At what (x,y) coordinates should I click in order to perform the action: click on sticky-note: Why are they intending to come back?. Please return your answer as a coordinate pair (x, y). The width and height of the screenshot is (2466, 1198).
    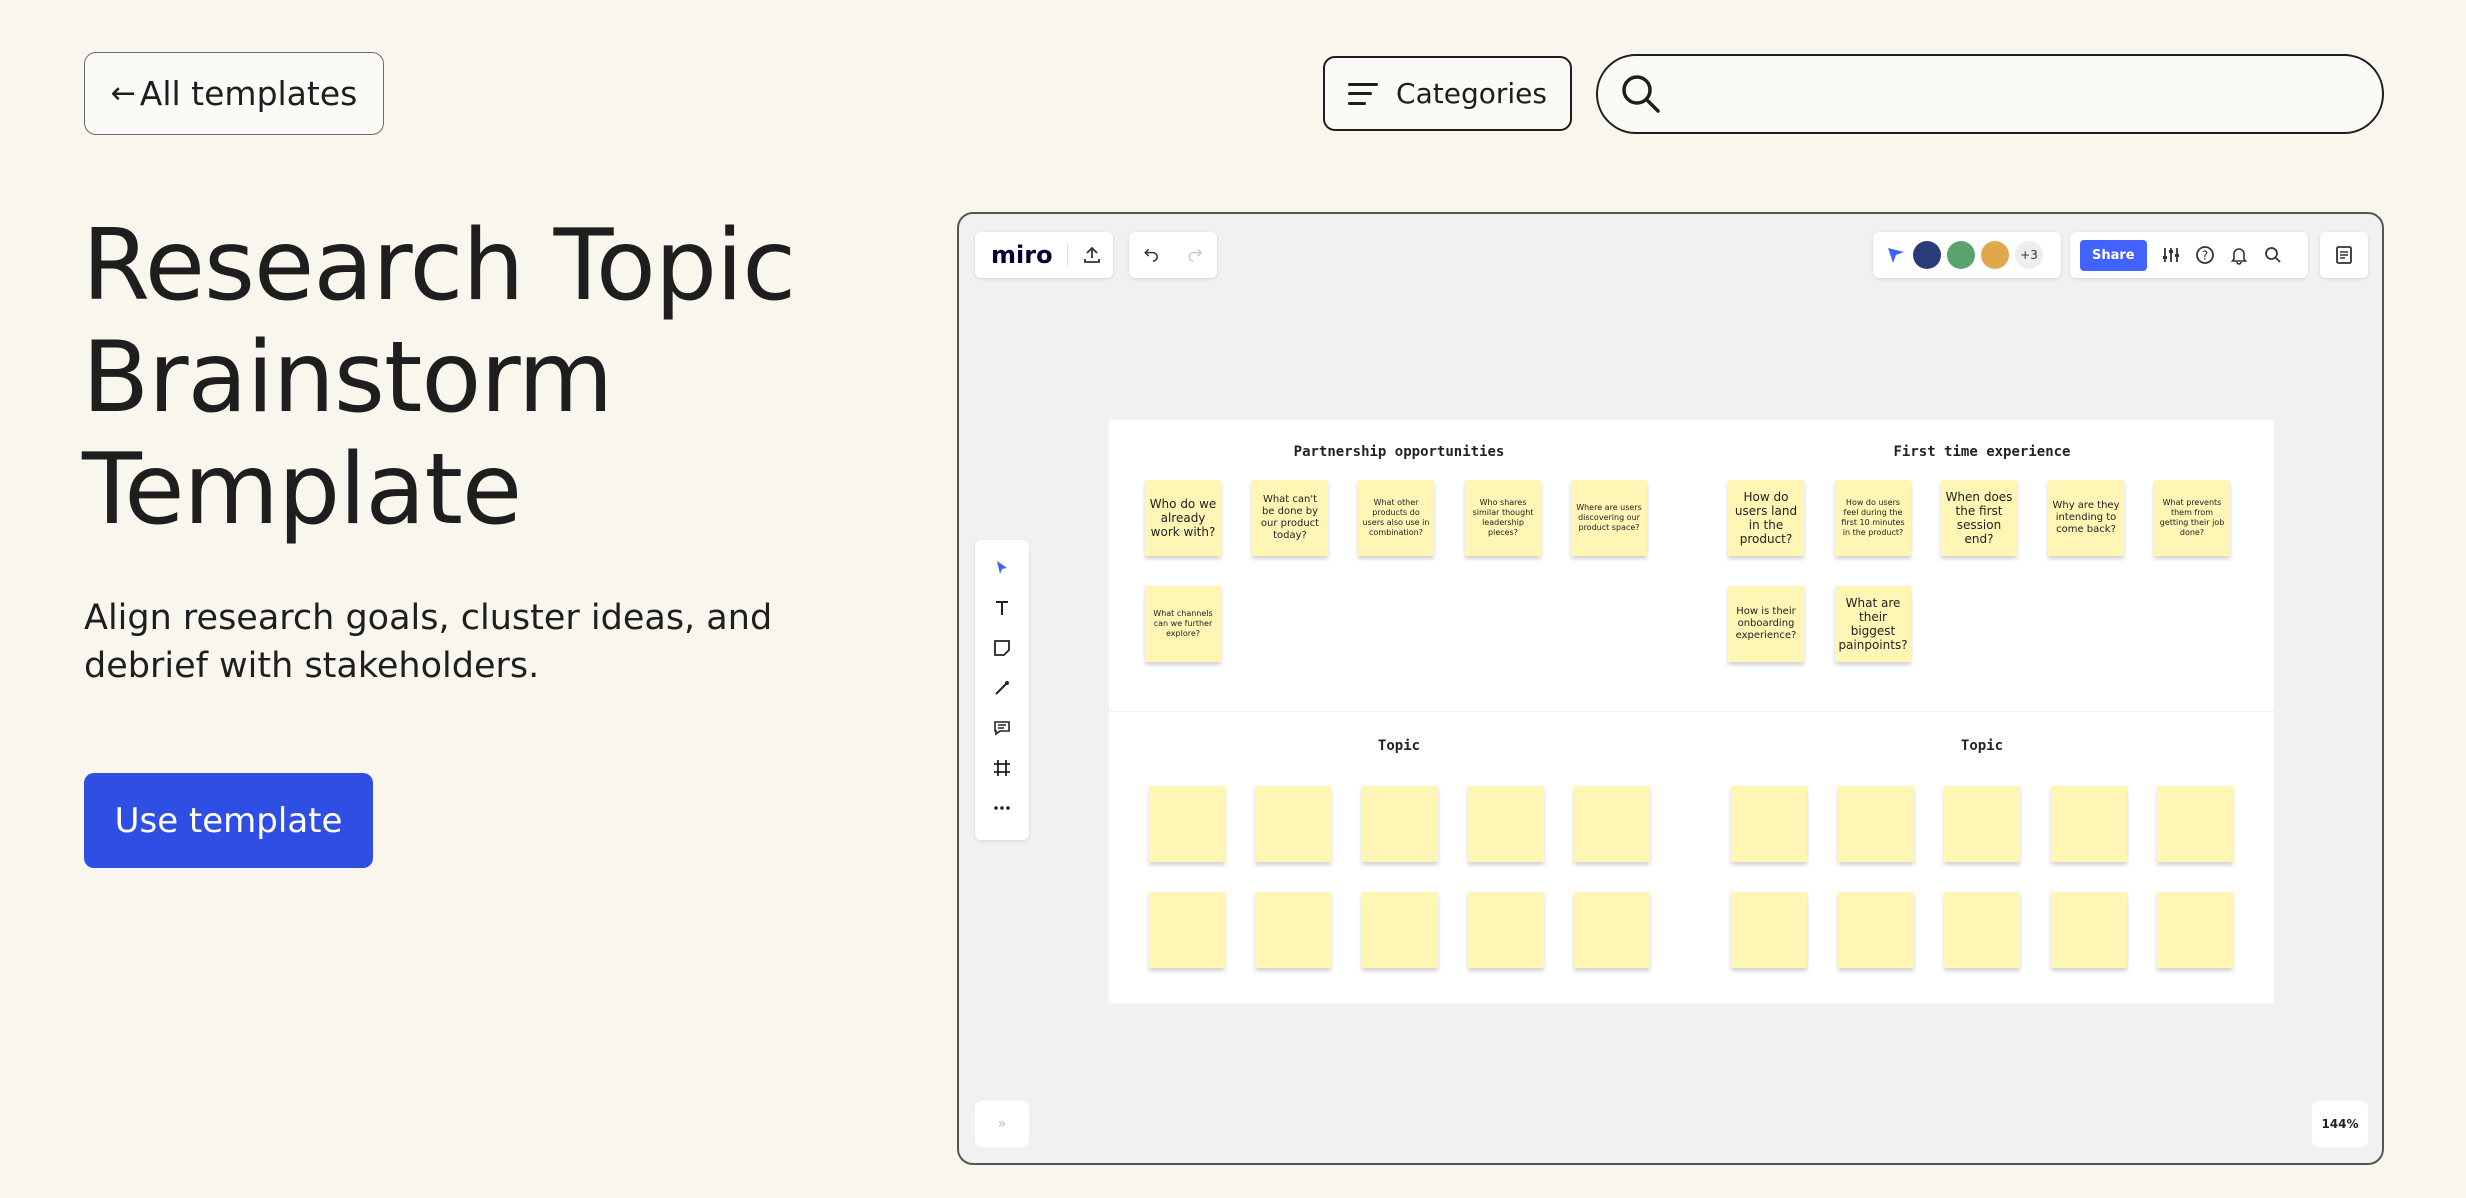
    Looking at the image, I should click on (2086, 518).